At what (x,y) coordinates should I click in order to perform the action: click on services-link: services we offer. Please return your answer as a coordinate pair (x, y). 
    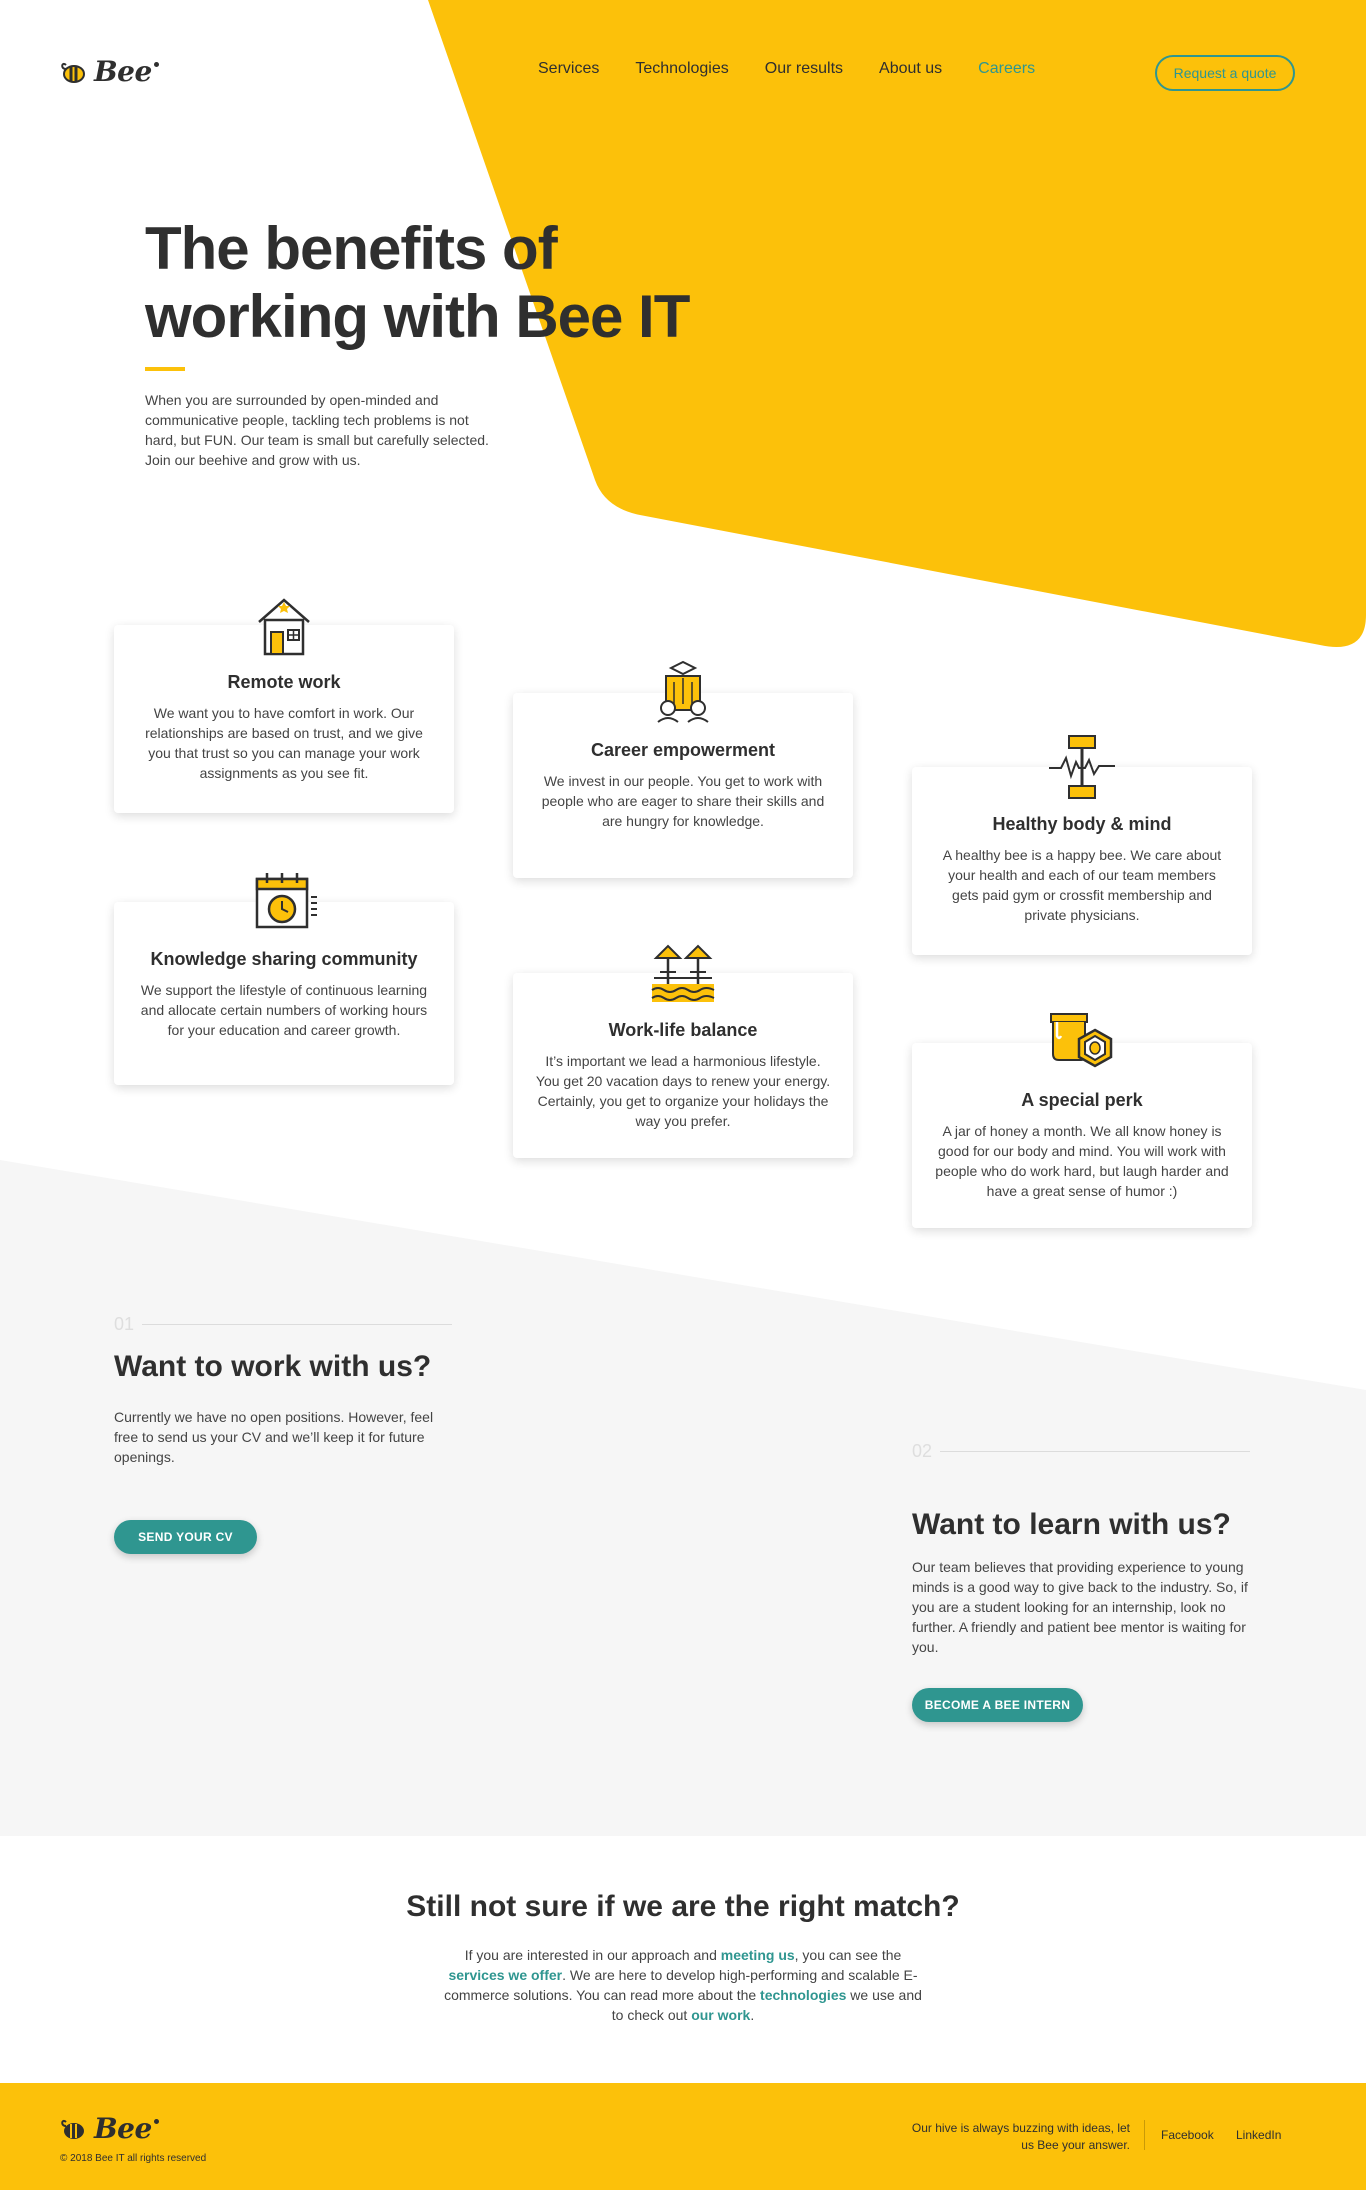
    Looking at the image, I should click on (505, 1975).